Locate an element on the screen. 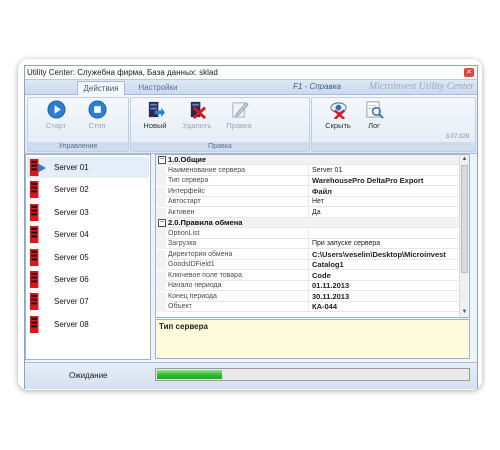  start-button: Старт is located at coordinates (56, 117).